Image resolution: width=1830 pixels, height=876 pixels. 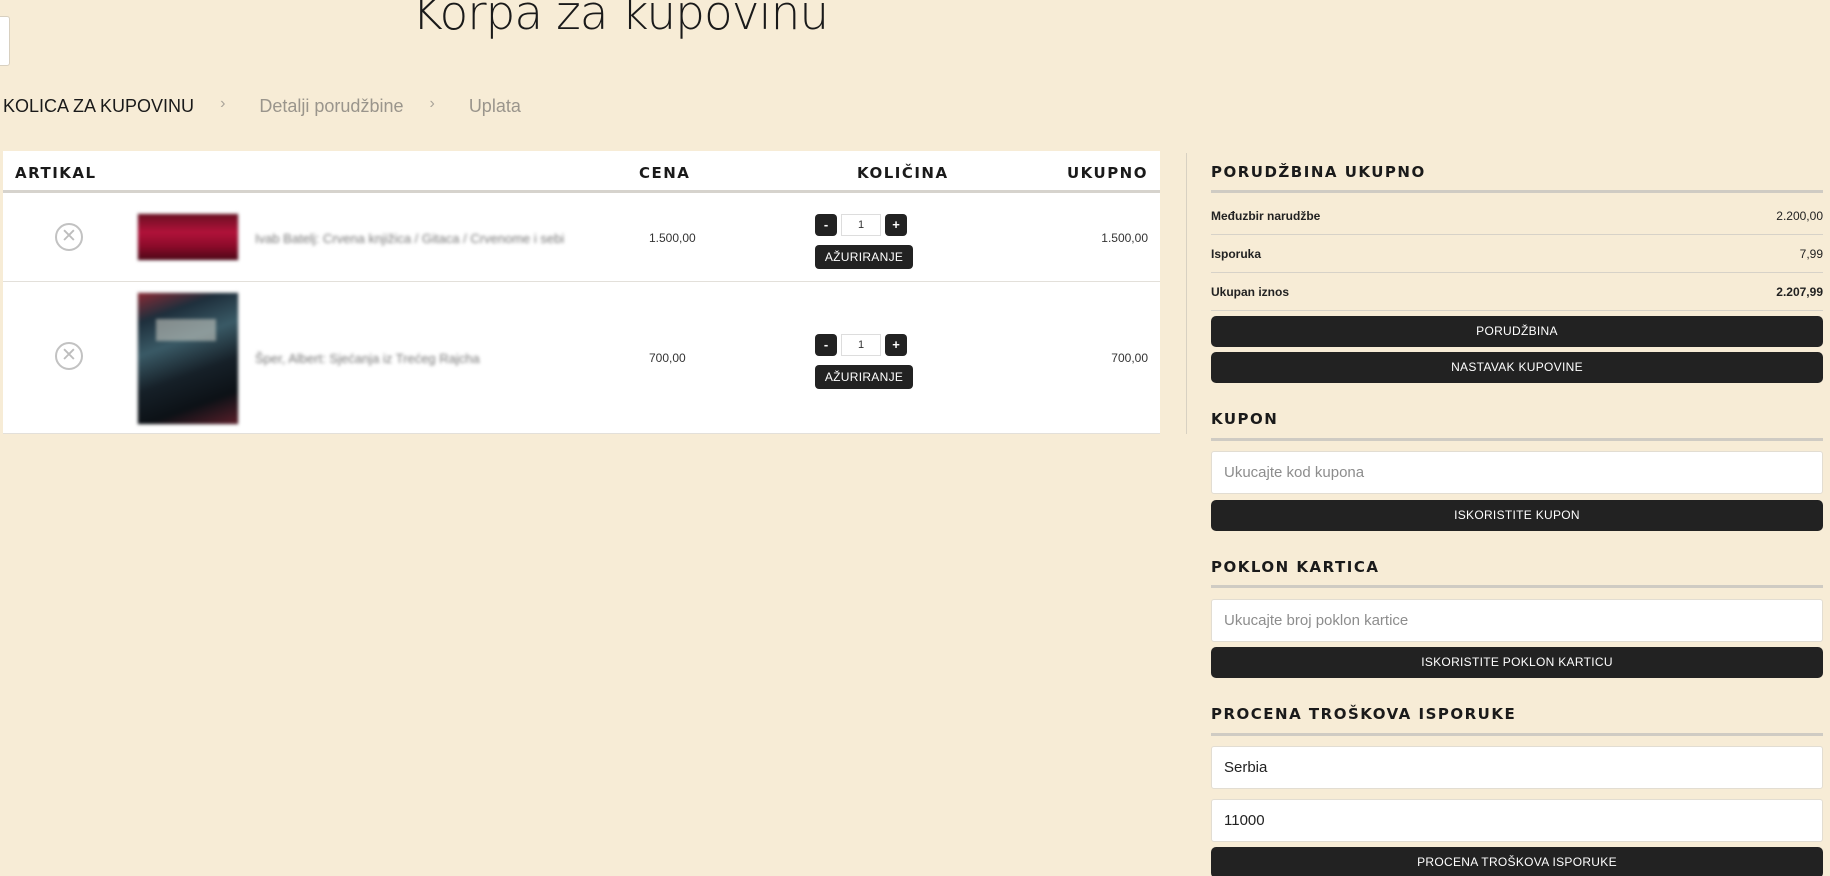 What do you see at coordinates (1517, 472) in the screenshot?
I see `coupon-code-input` at bounding box center [1517, 472].